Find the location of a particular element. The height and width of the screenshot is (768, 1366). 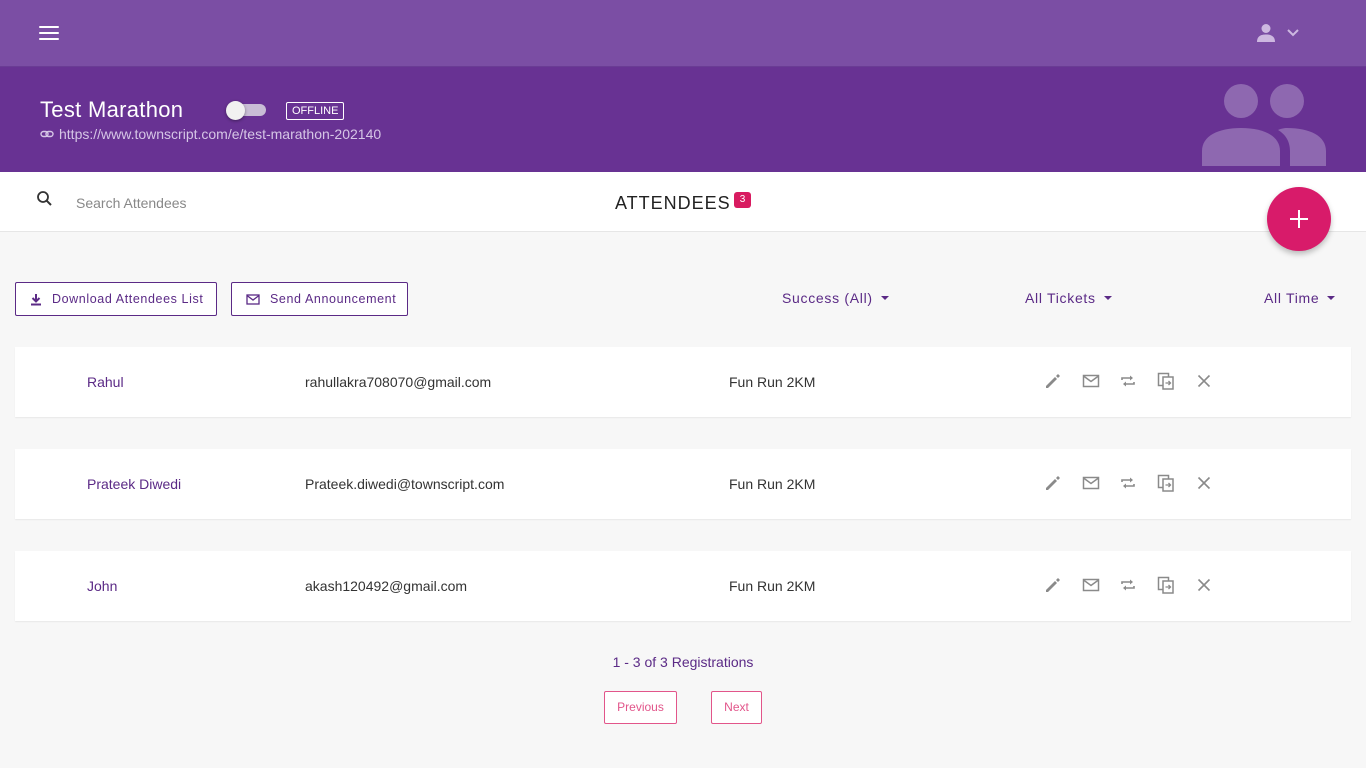

download-attendees-button: Download Attendees List is located at coordinates (116, 299).